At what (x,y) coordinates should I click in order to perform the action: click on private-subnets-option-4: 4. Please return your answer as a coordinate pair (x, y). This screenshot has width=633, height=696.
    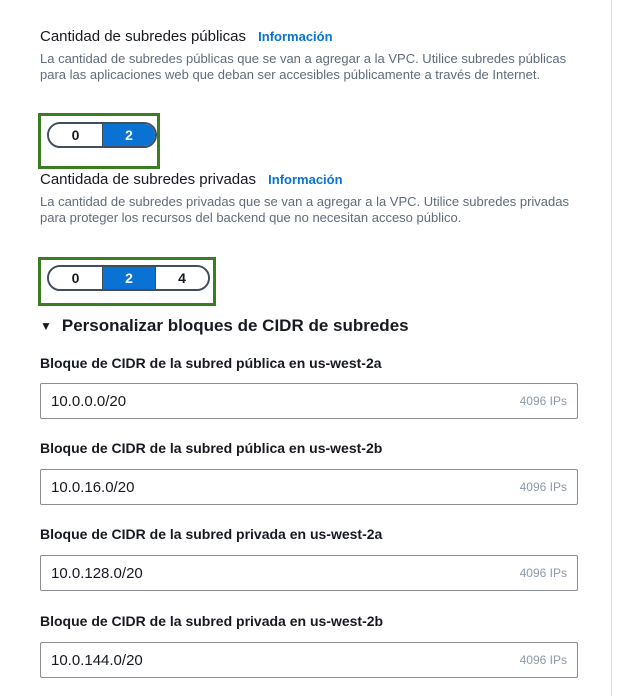
    Looking at the image, I should click on (181, 278).